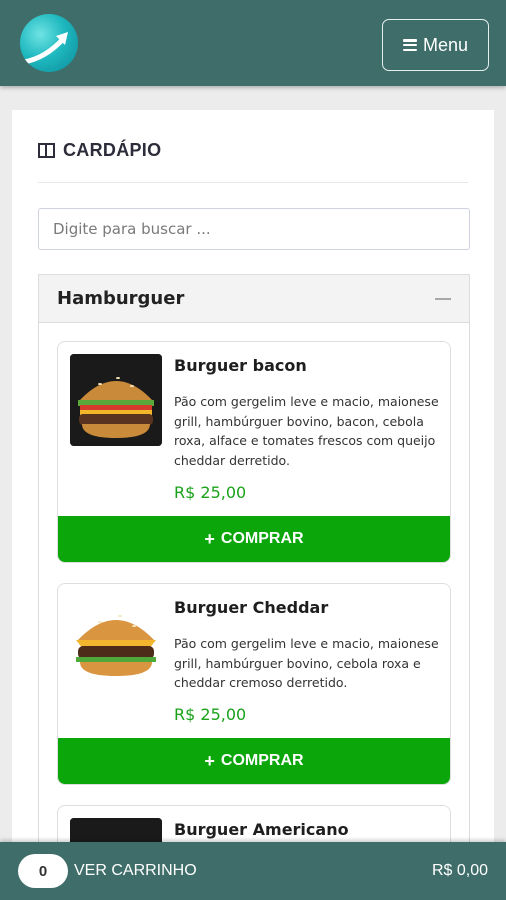 The height and width of the screenshot is (900, 506). I want to click on category-header: Hamburguer, so click(254, 299).